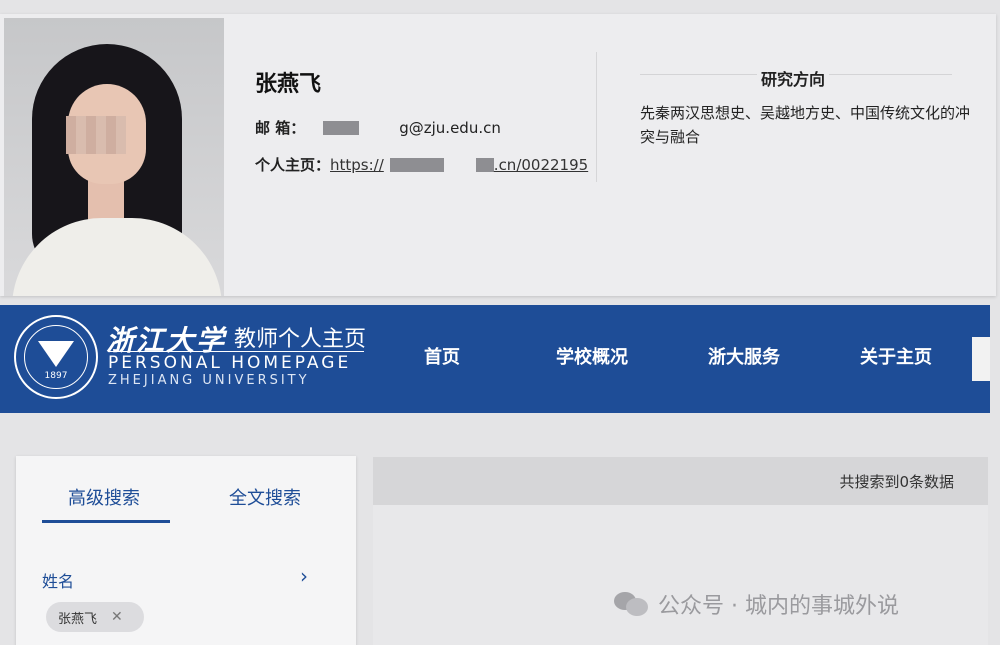  What do you see at coordinates (793, 78) in the screenshot?
I see `research-title: 研究方向` at bounding box center [793, 78].